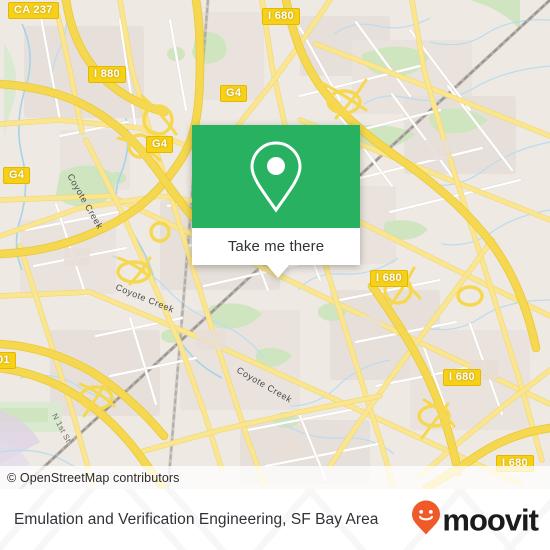 The height and width of the screenshot is (550, 550). I want to click on location-pin-icon, so click(276, 177).